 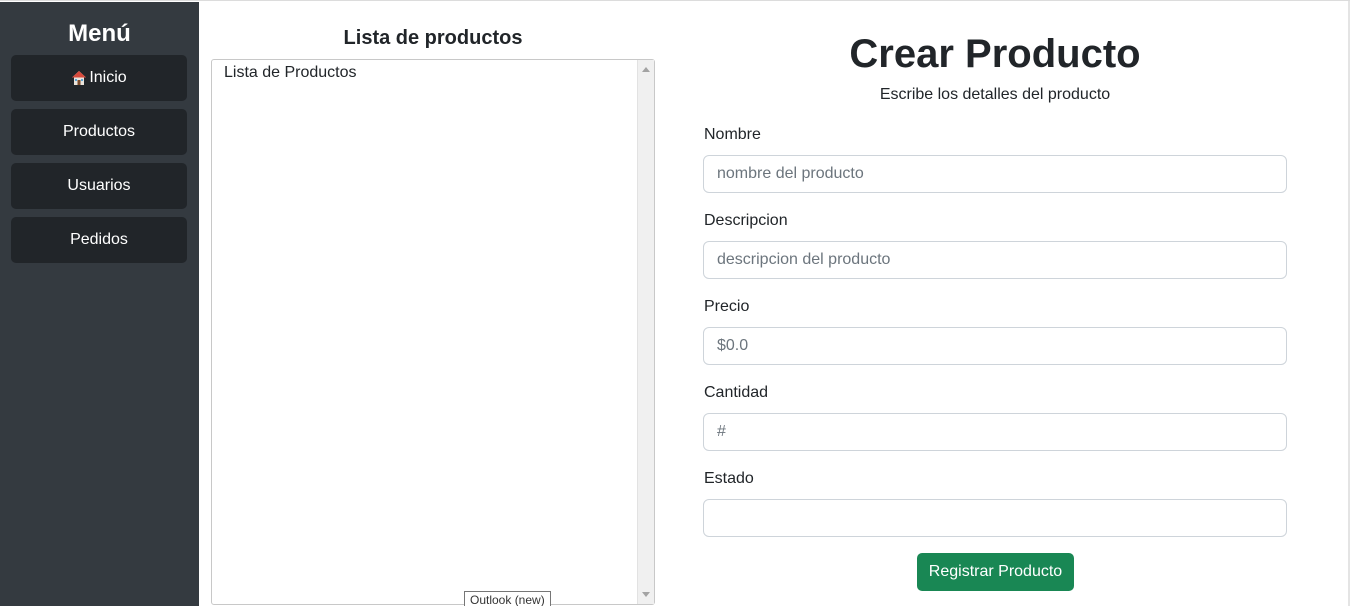 What do you see at coordinates (995, 94) in the screenshot?
I see `form-subtitle: Escribe los detalles del producto` at bounding box center [995, 94].